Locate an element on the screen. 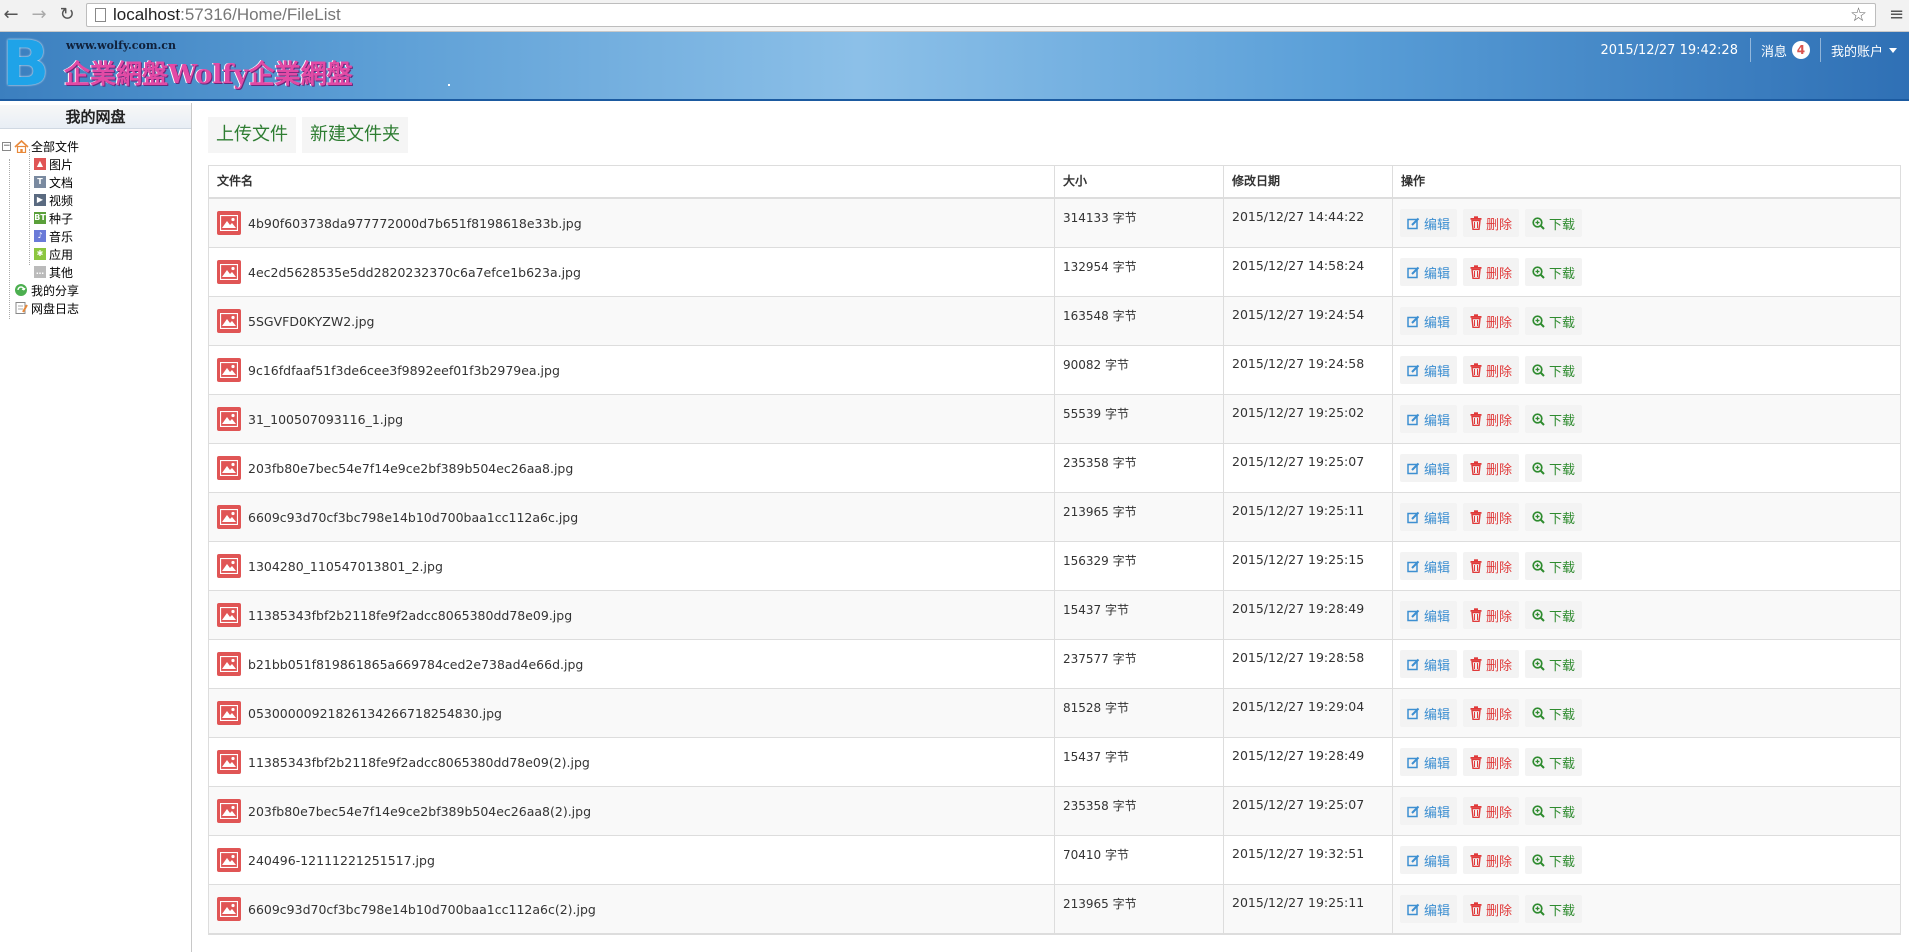 The width and height of the screenshot is (1909, 952). file-name: 05300000921826134266718254830.jpg is located at coordinates (375, 713).